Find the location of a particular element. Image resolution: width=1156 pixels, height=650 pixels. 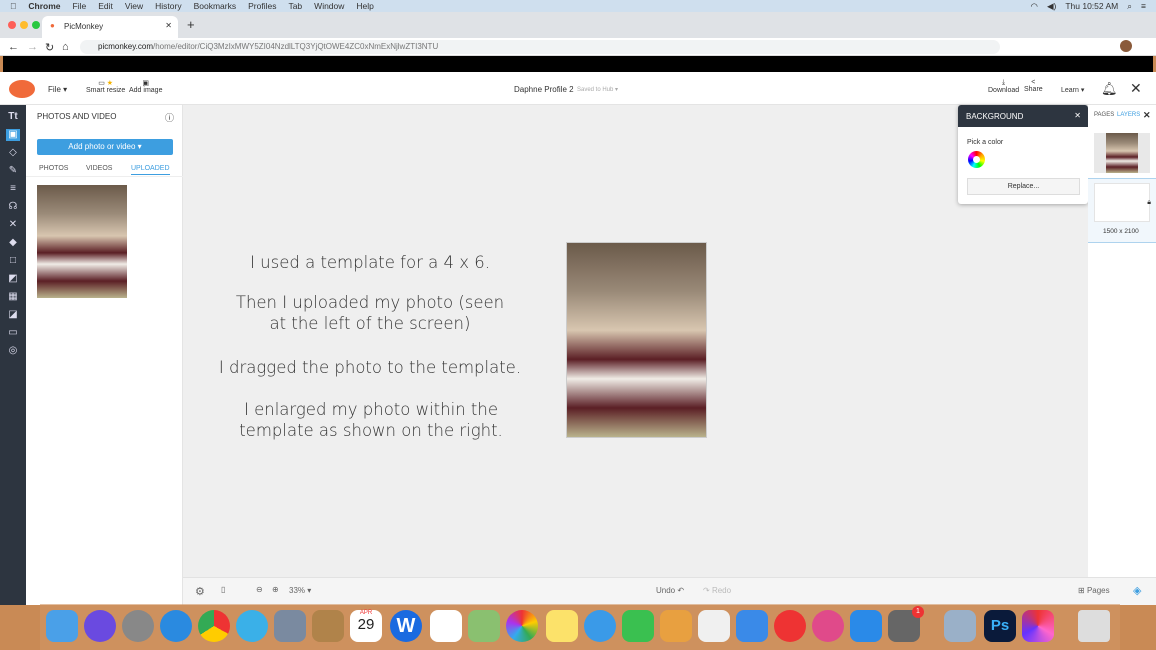

undo-button: Undo ↶ is located at coordinates (670, 590).